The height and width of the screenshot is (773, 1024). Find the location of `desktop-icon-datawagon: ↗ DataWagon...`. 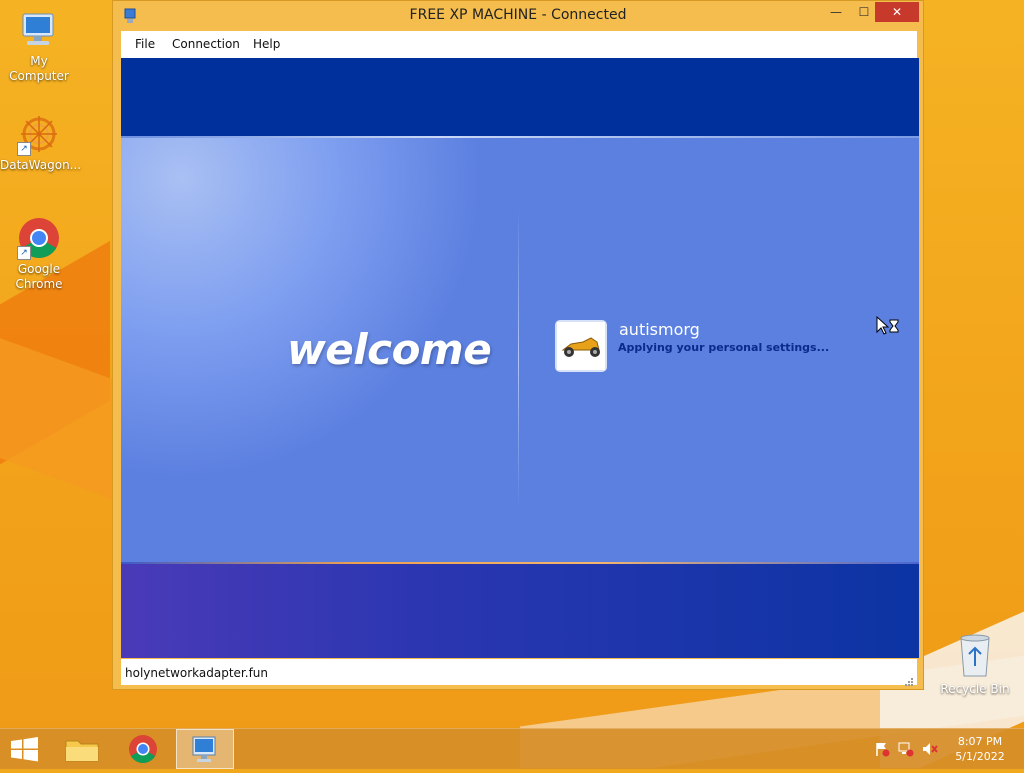

desktop-icon-datawagon: ↗ DataWagon... is located at coordinates (41, 142).